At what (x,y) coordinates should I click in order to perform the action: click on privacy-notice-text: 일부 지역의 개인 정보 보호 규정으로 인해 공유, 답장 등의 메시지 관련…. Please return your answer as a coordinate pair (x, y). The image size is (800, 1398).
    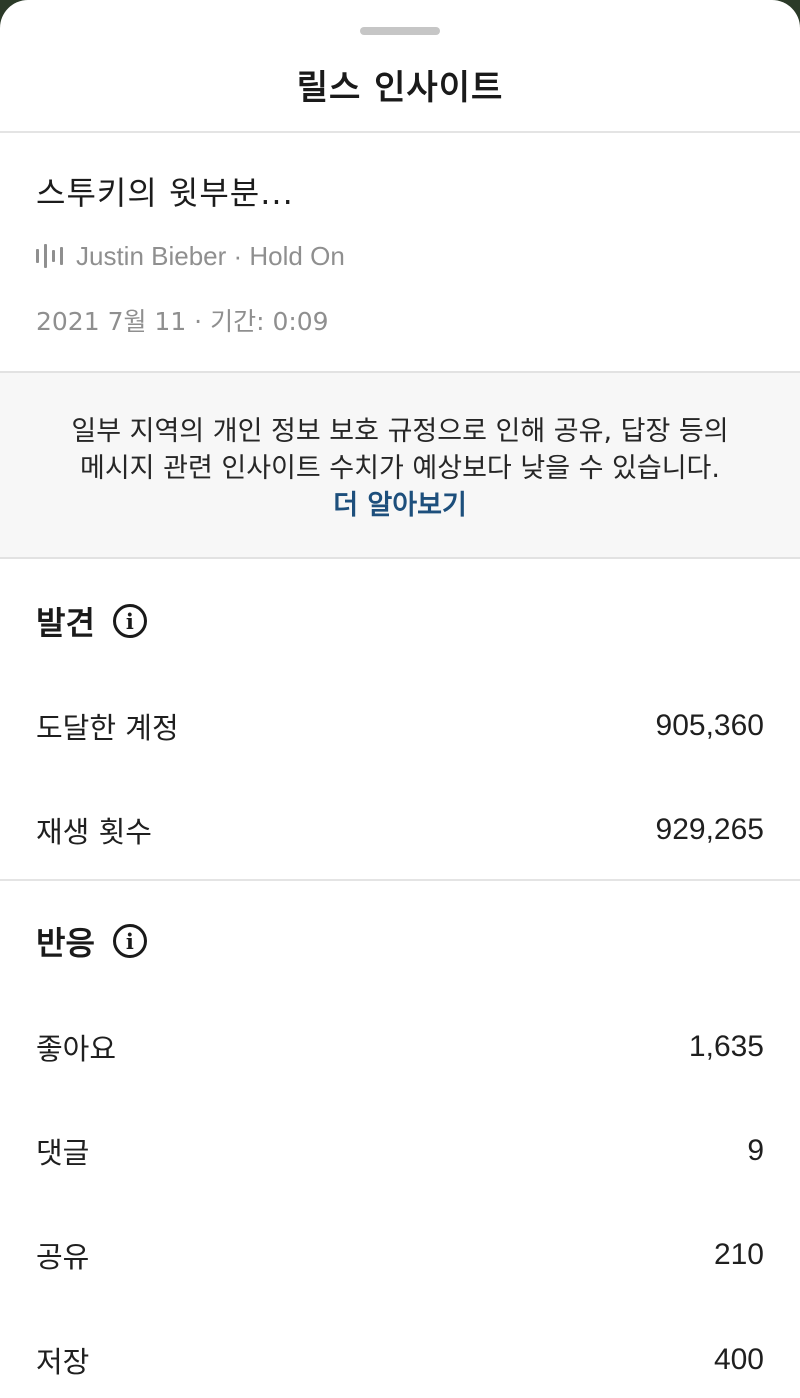
    Looking at the image, I should click on (400, 468).